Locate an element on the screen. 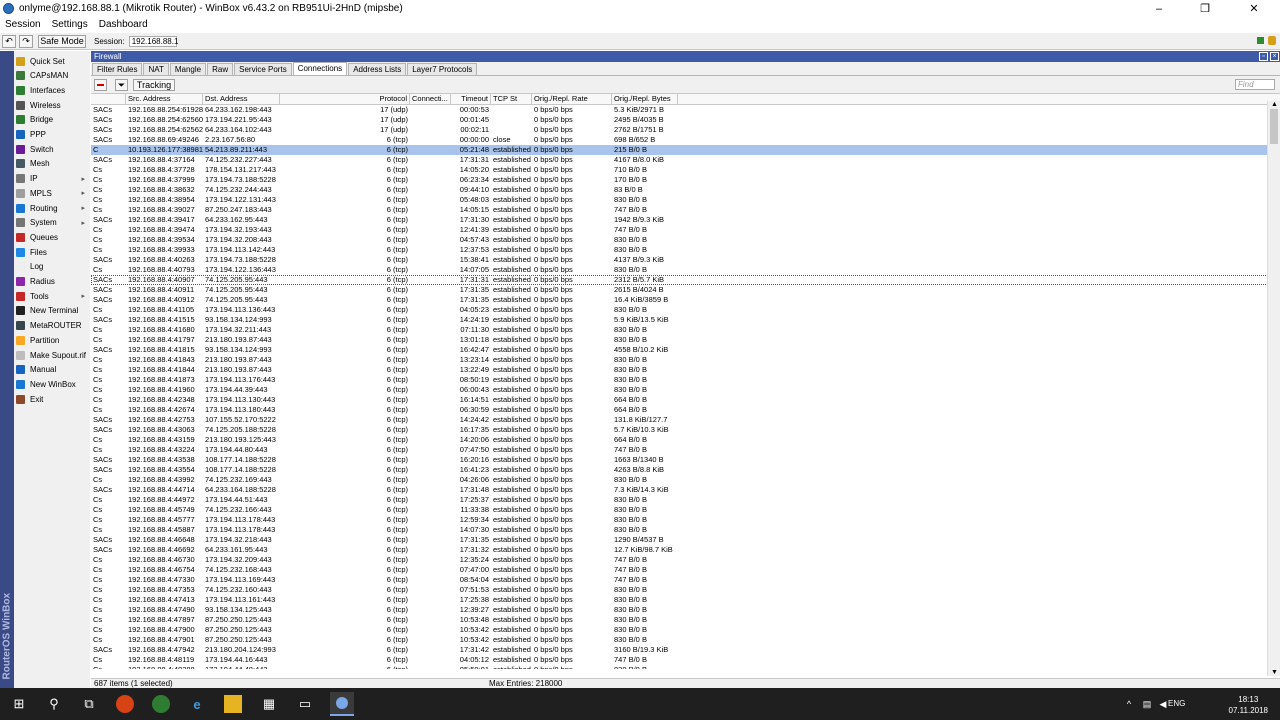 This screenshot has width=1280, height=720. windows-start-icon: ⊞ is located at coordinates (19, 704).